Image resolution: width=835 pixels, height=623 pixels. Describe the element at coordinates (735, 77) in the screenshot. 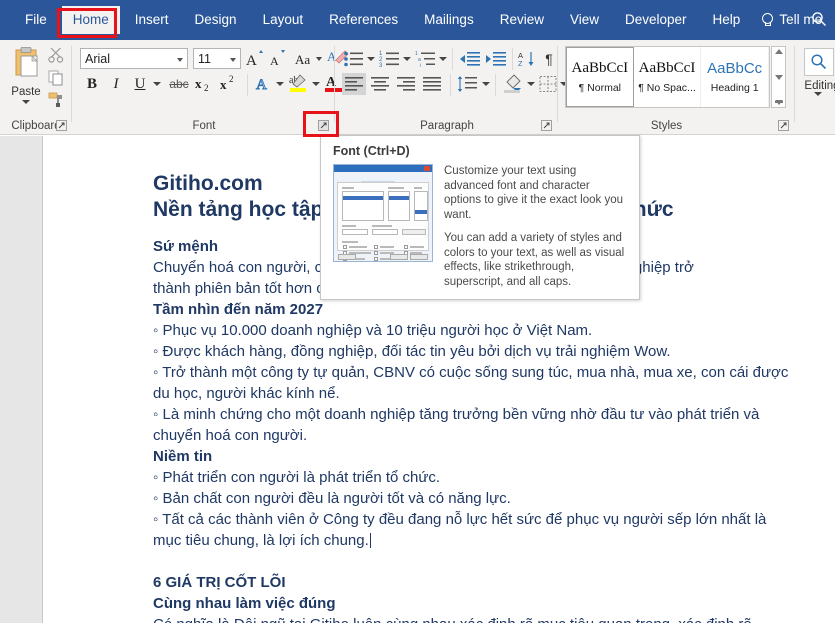

I see `style-item-heading-1: AaBbCс Heading 1` at that location.